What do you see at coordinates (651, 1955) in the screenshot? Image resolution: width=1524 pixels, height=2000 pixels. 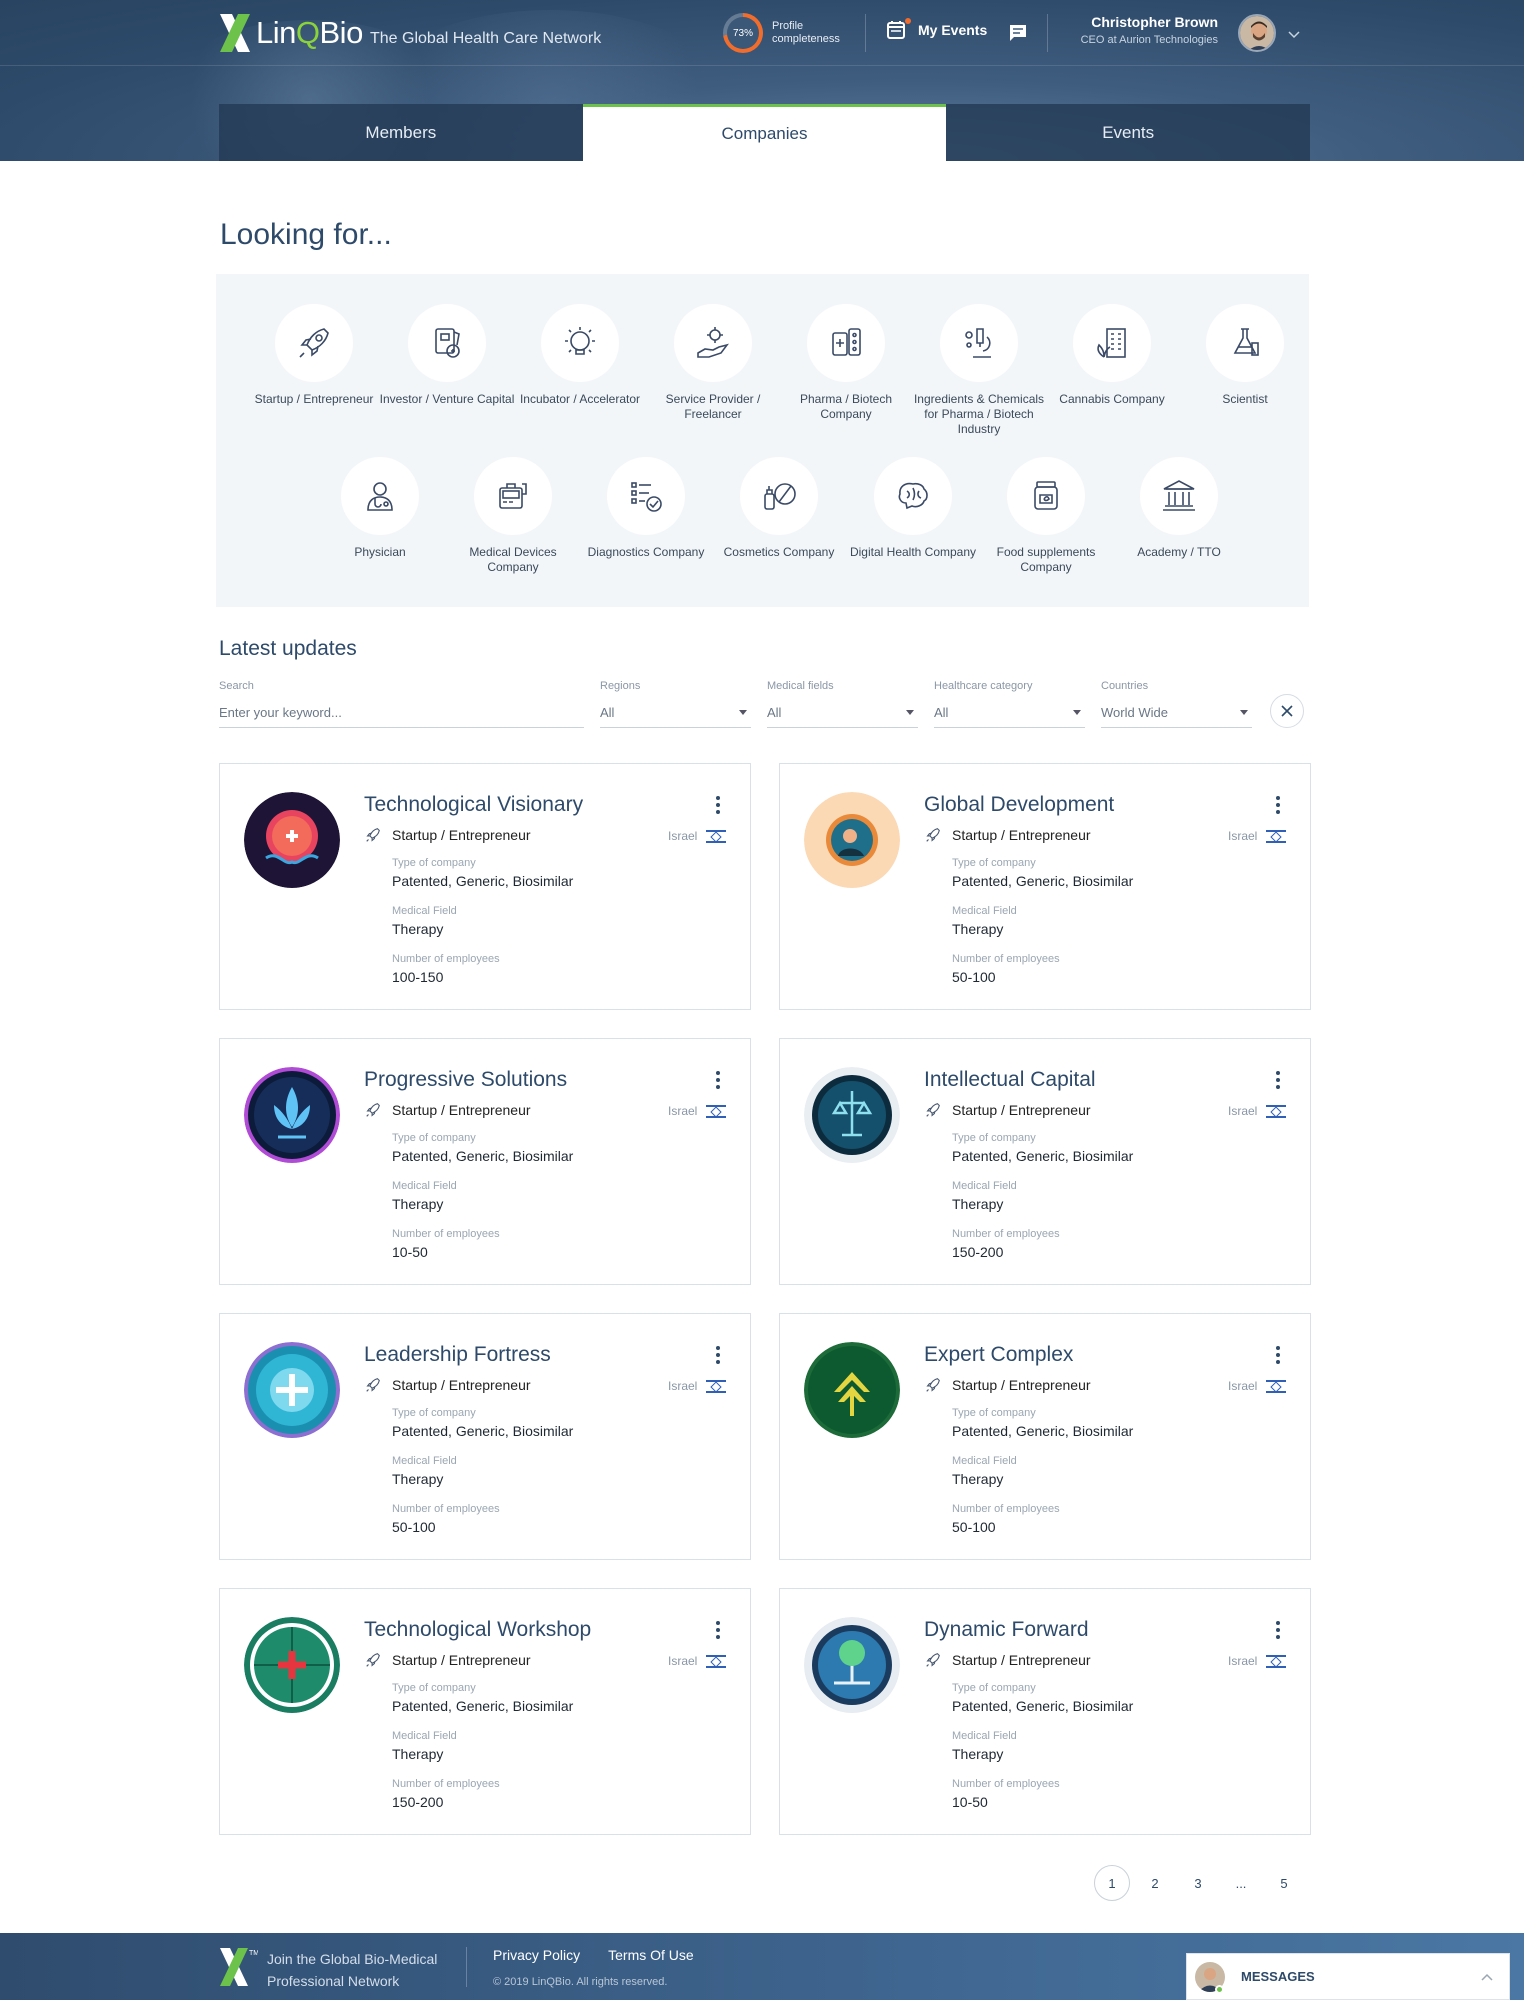 I see `terms-of-use-link: Terms Of Use` at bounding box center [651, 1955].